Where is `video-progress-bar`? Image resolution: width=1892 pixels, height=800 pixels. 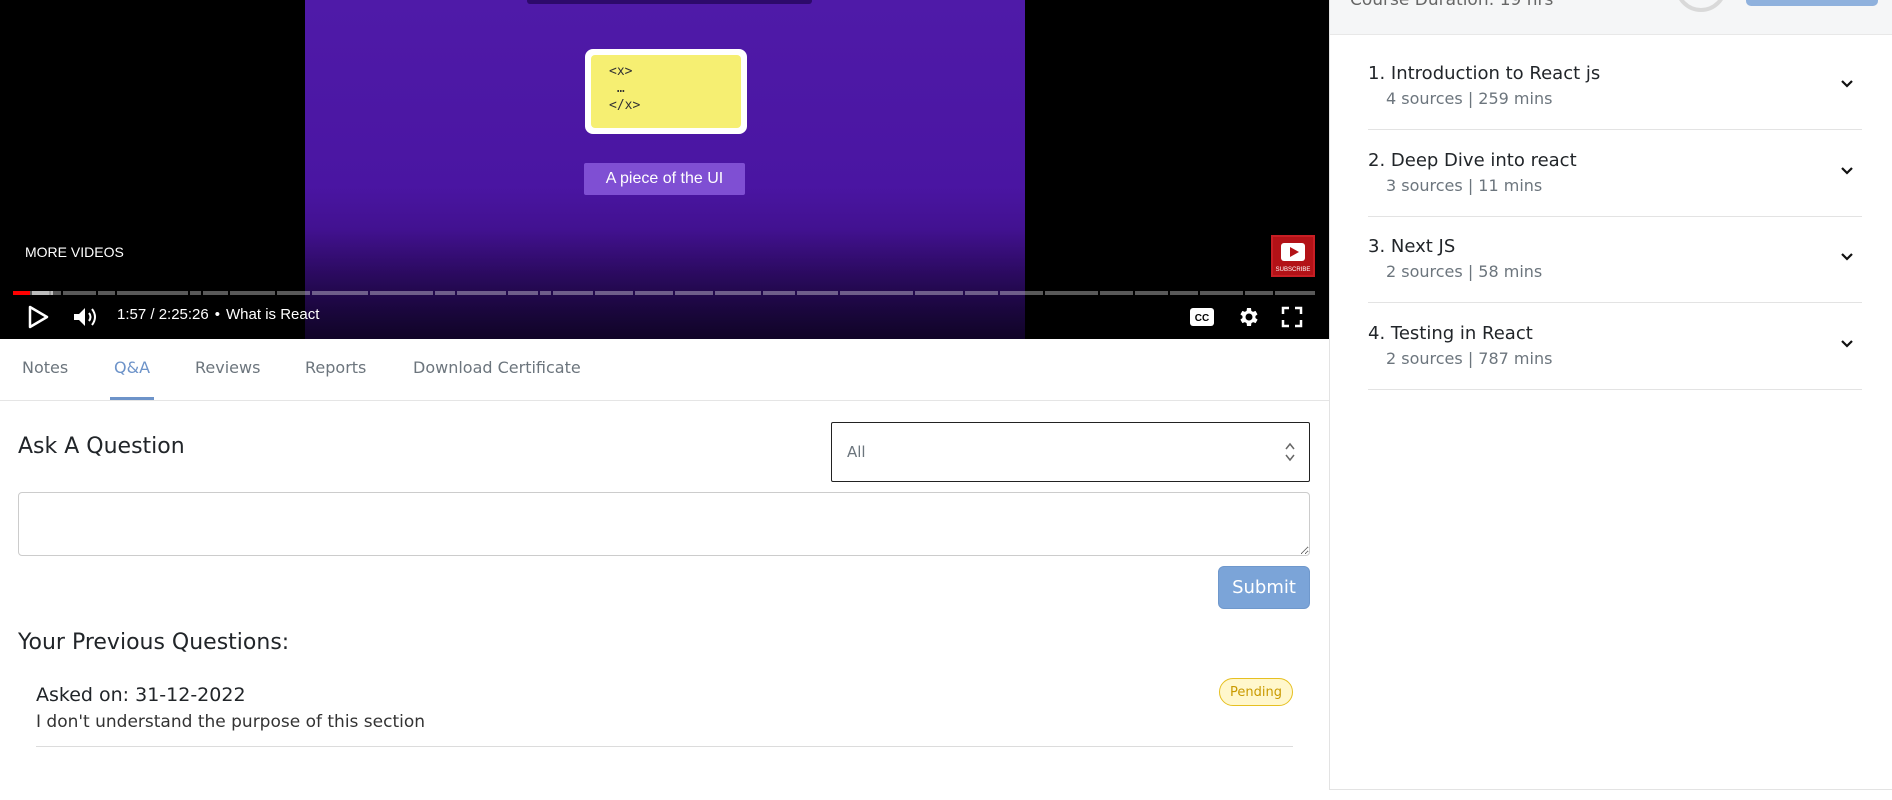 video-progress-bar is located at coordinates (664, 293).